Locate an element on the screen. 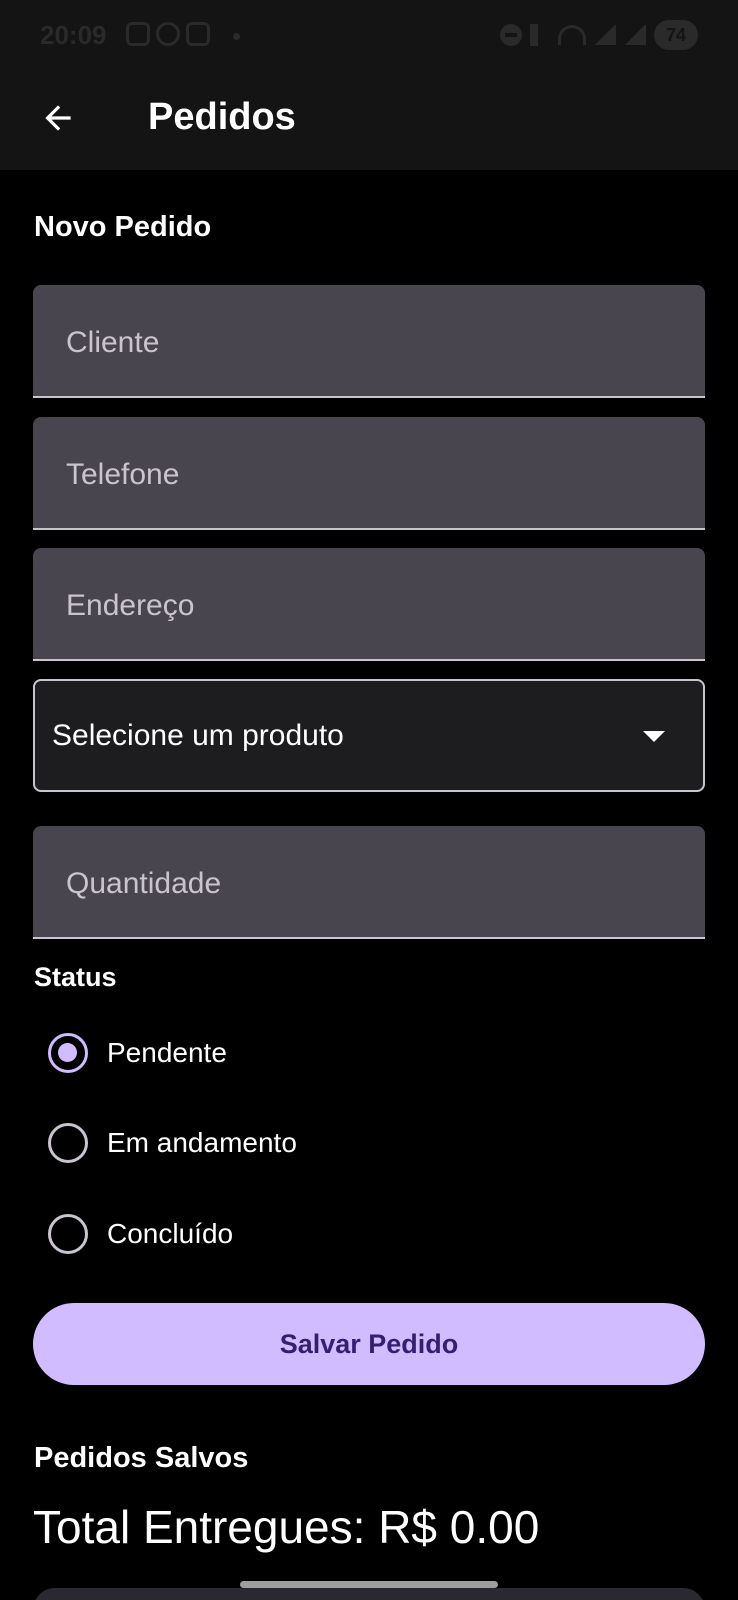 The image size is (738, 1600). quantidade-placeholder: Quantidade is located at coordinates (144, 883).